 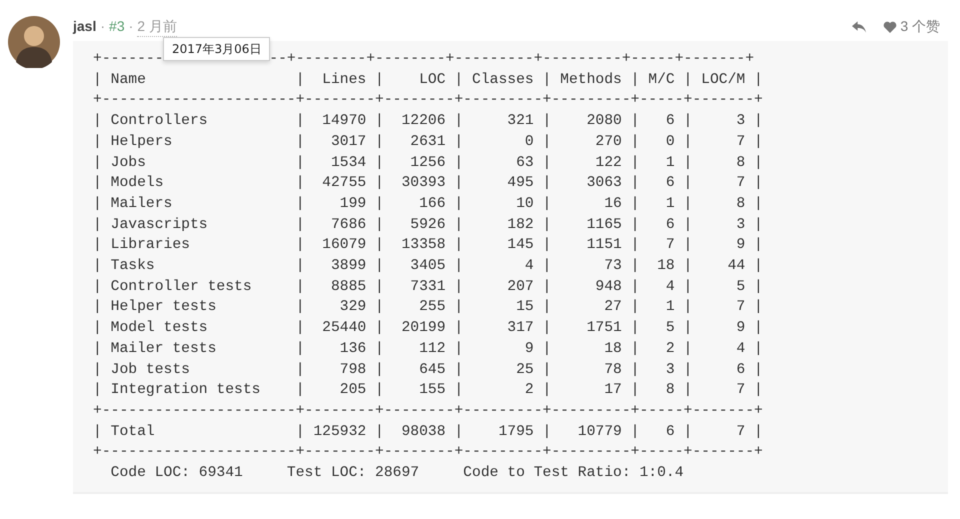 I want to click on code-line: | Models | 42755 | 30393 | 495 | 3063 | 6 | 7 |, so click(x=428, y=184).